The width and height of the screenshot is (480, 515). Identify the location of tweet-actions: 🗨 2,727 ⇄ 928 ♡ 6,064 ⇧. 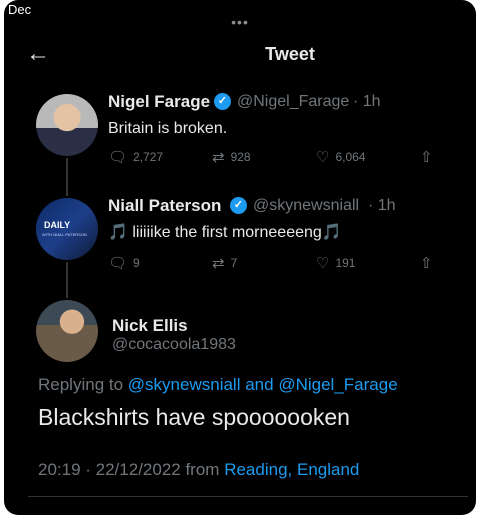
(273, 158).